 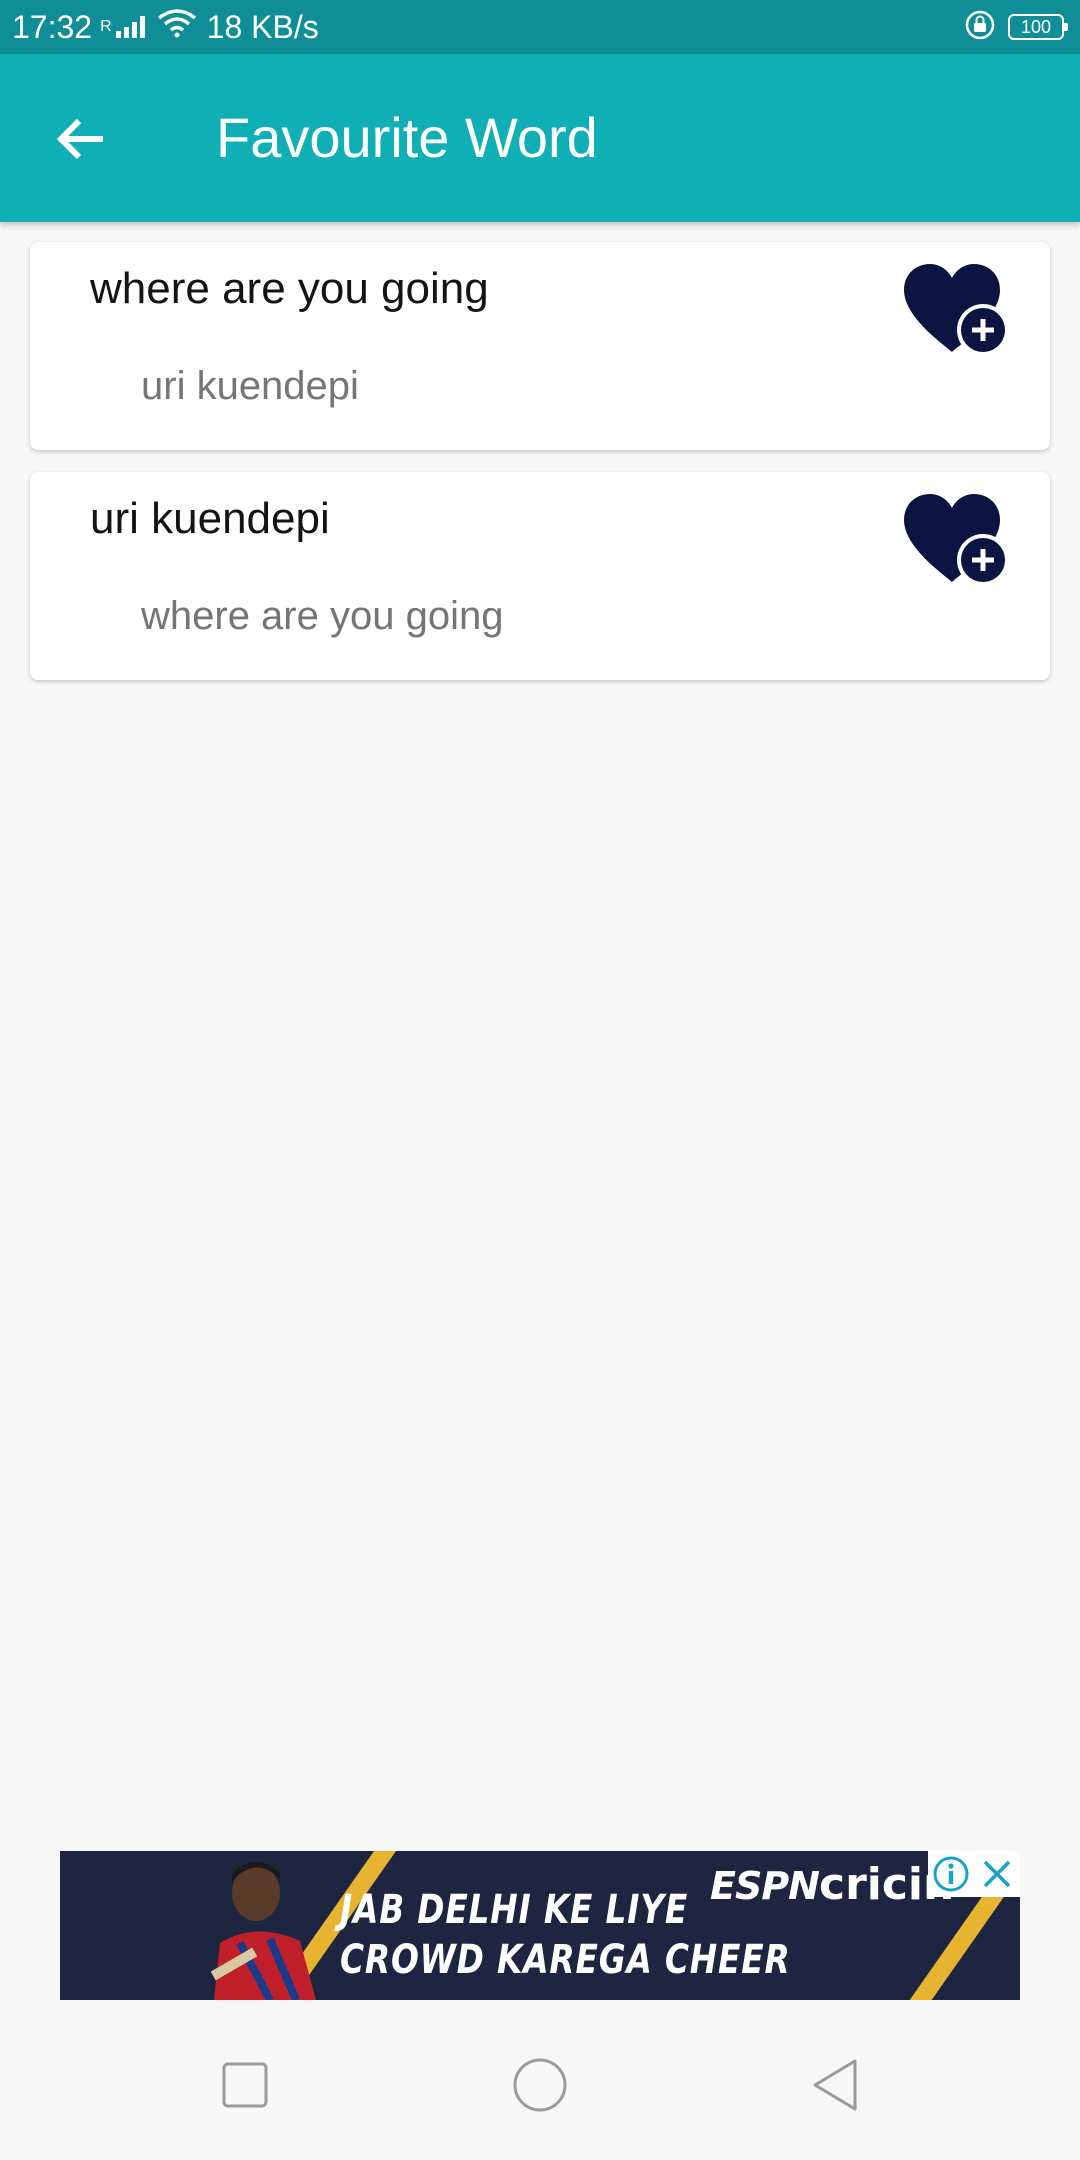 I want to click on page-title: Favourite Word, so click(x=407, y=137).